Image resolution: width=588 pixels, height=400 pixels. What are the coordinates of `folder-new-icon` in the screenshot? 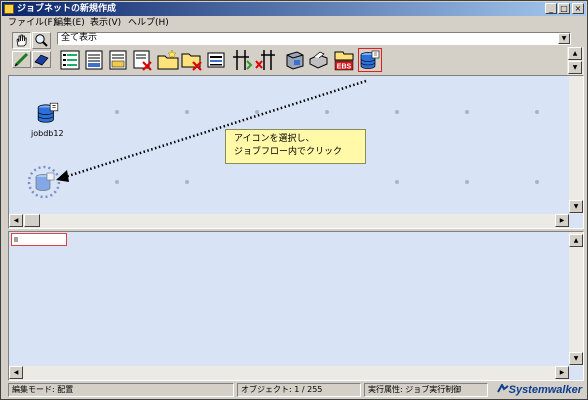 It's located at (168, 60).